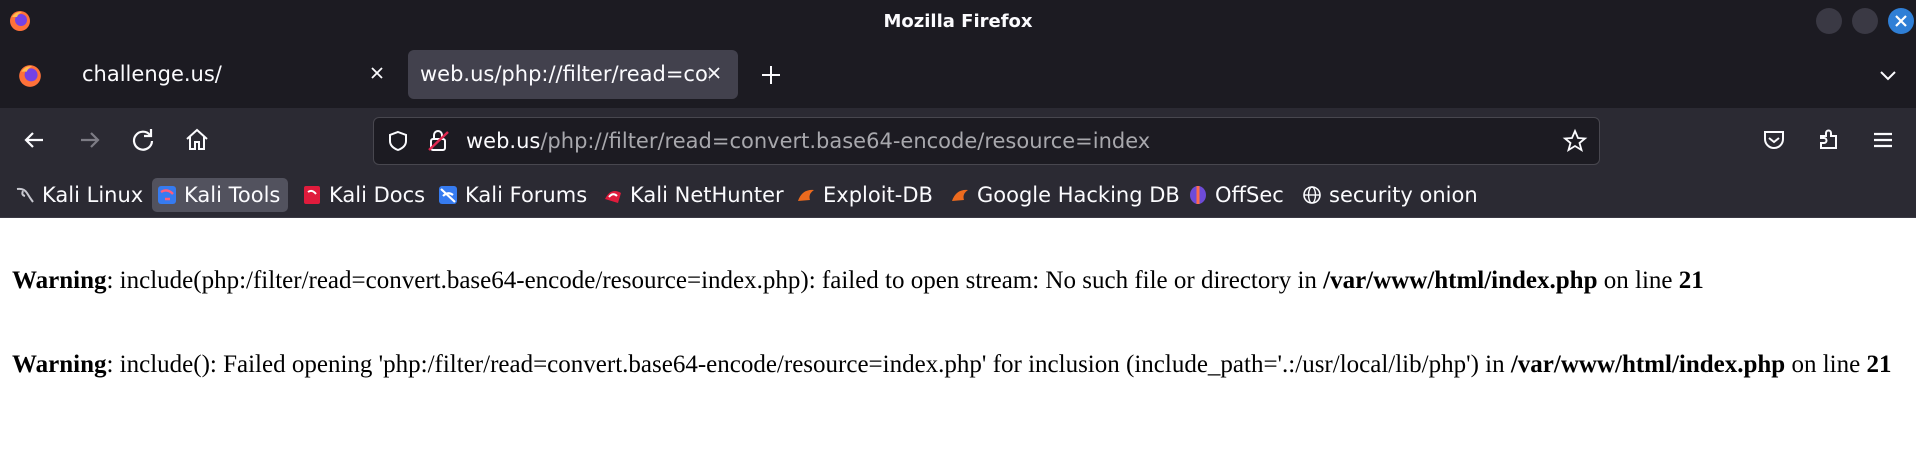 This screenshot has height=453, width=1916. What do you see at coordinates (526, 195) in the screenshot?
I see `bookmark-label: Kali Forums` at bounding box center [526, 195].